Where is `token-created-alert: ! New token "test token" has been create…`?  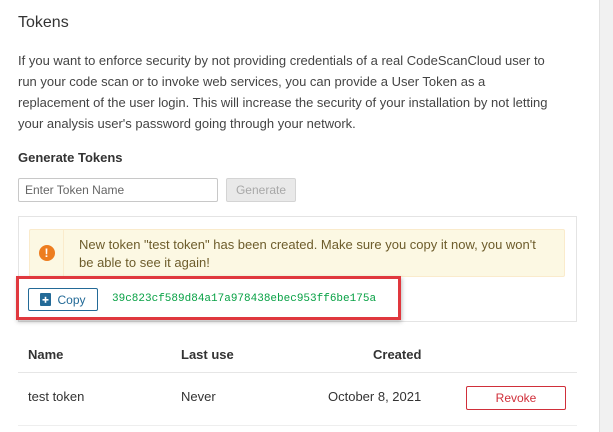 token-created-alert: ! New token "test token" has been create… is located at coordinates (297, 253).